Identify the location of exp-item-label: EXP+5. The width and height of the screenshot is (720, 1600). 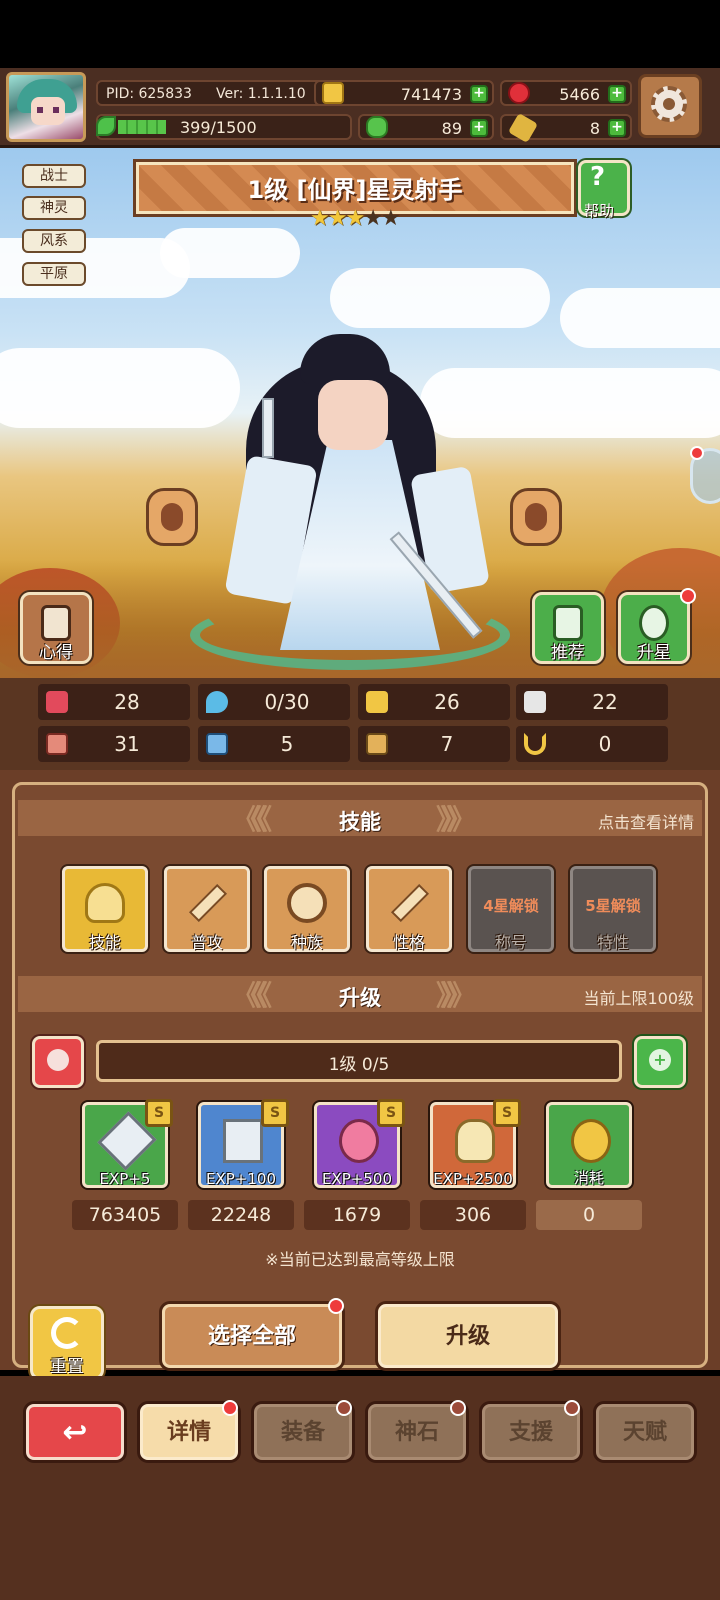
(125, 1179).